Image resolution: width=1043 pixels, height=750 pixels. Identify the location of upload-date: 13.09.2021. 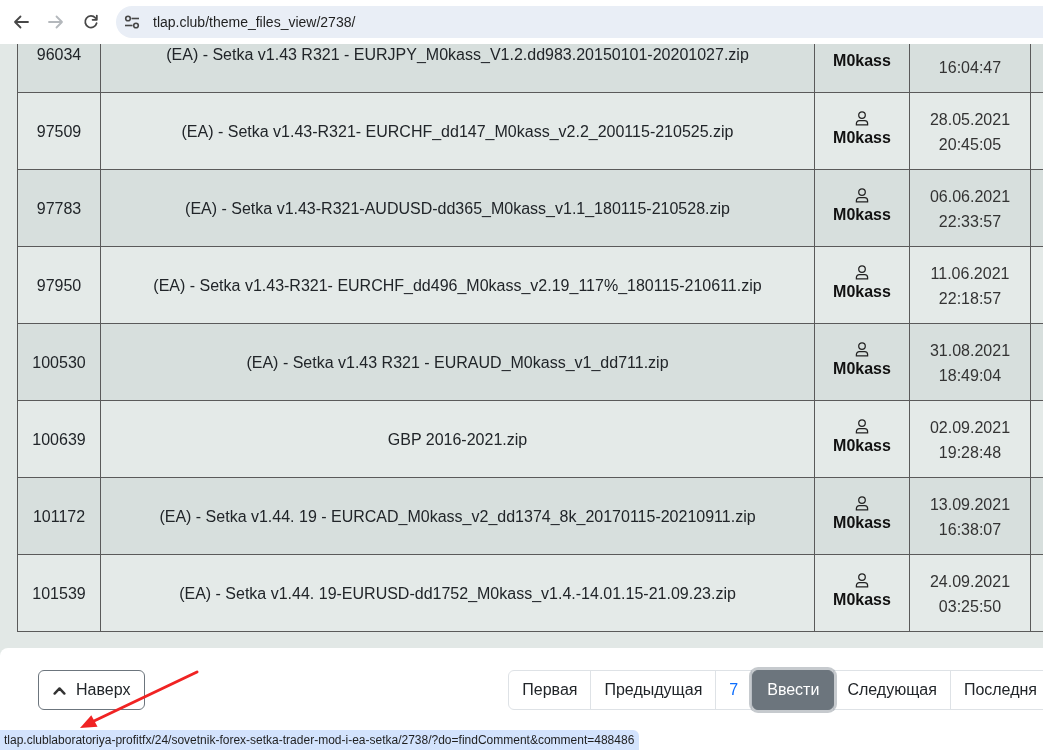
(970, 504).